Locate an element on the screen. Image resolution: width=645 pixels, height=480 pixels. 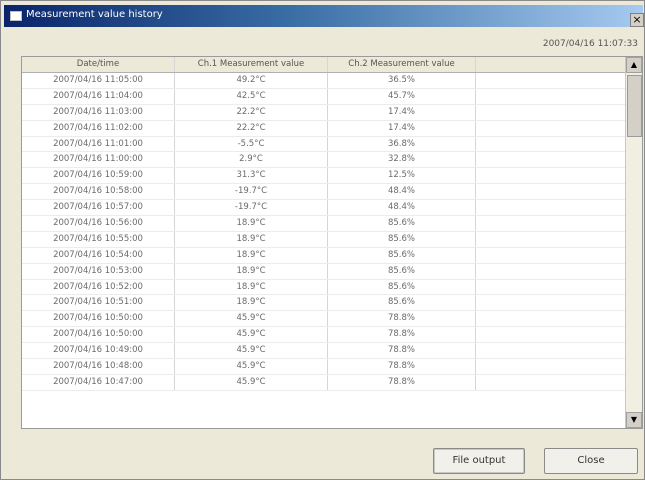
table-row: 2007/04/16 11:05:00 49.2°C 36.5% is located at coordinates (332, 81).